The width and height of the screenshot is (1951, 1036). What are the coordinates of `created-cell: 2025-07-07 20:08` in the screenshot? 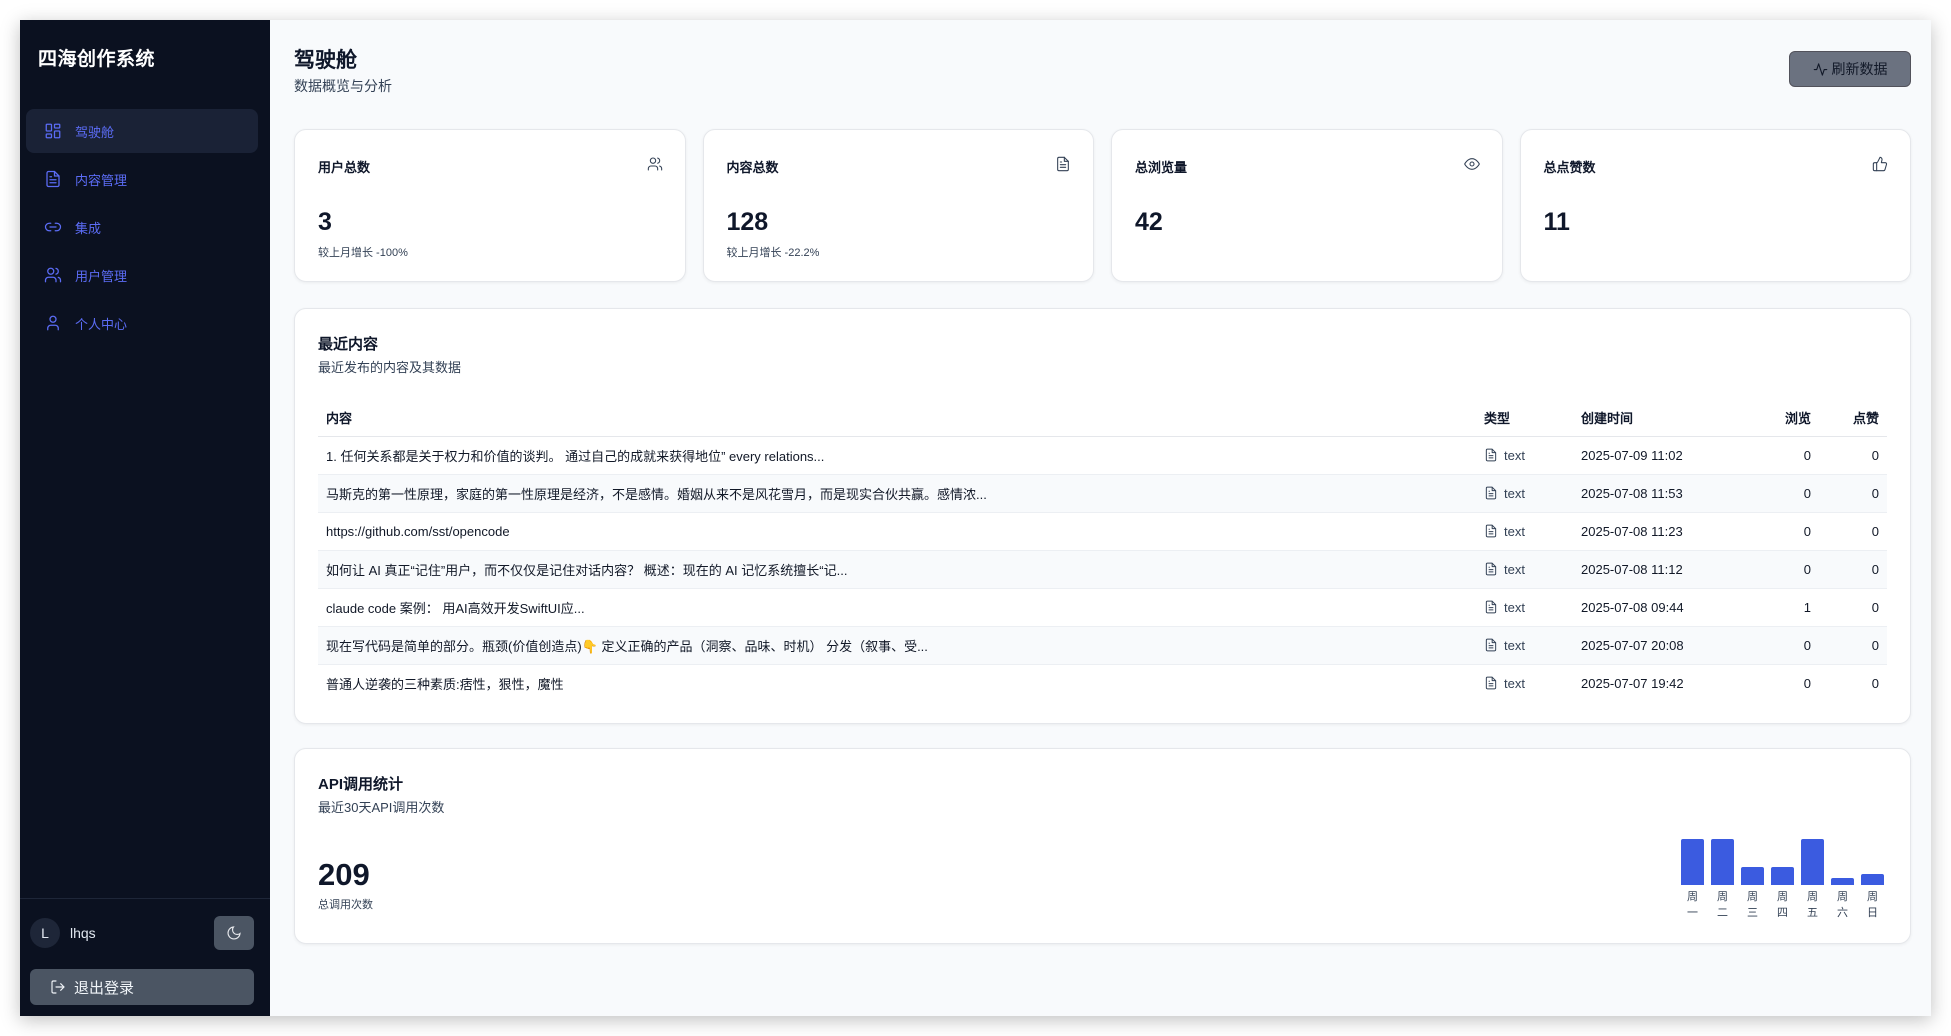 It's located at (1668, 645).